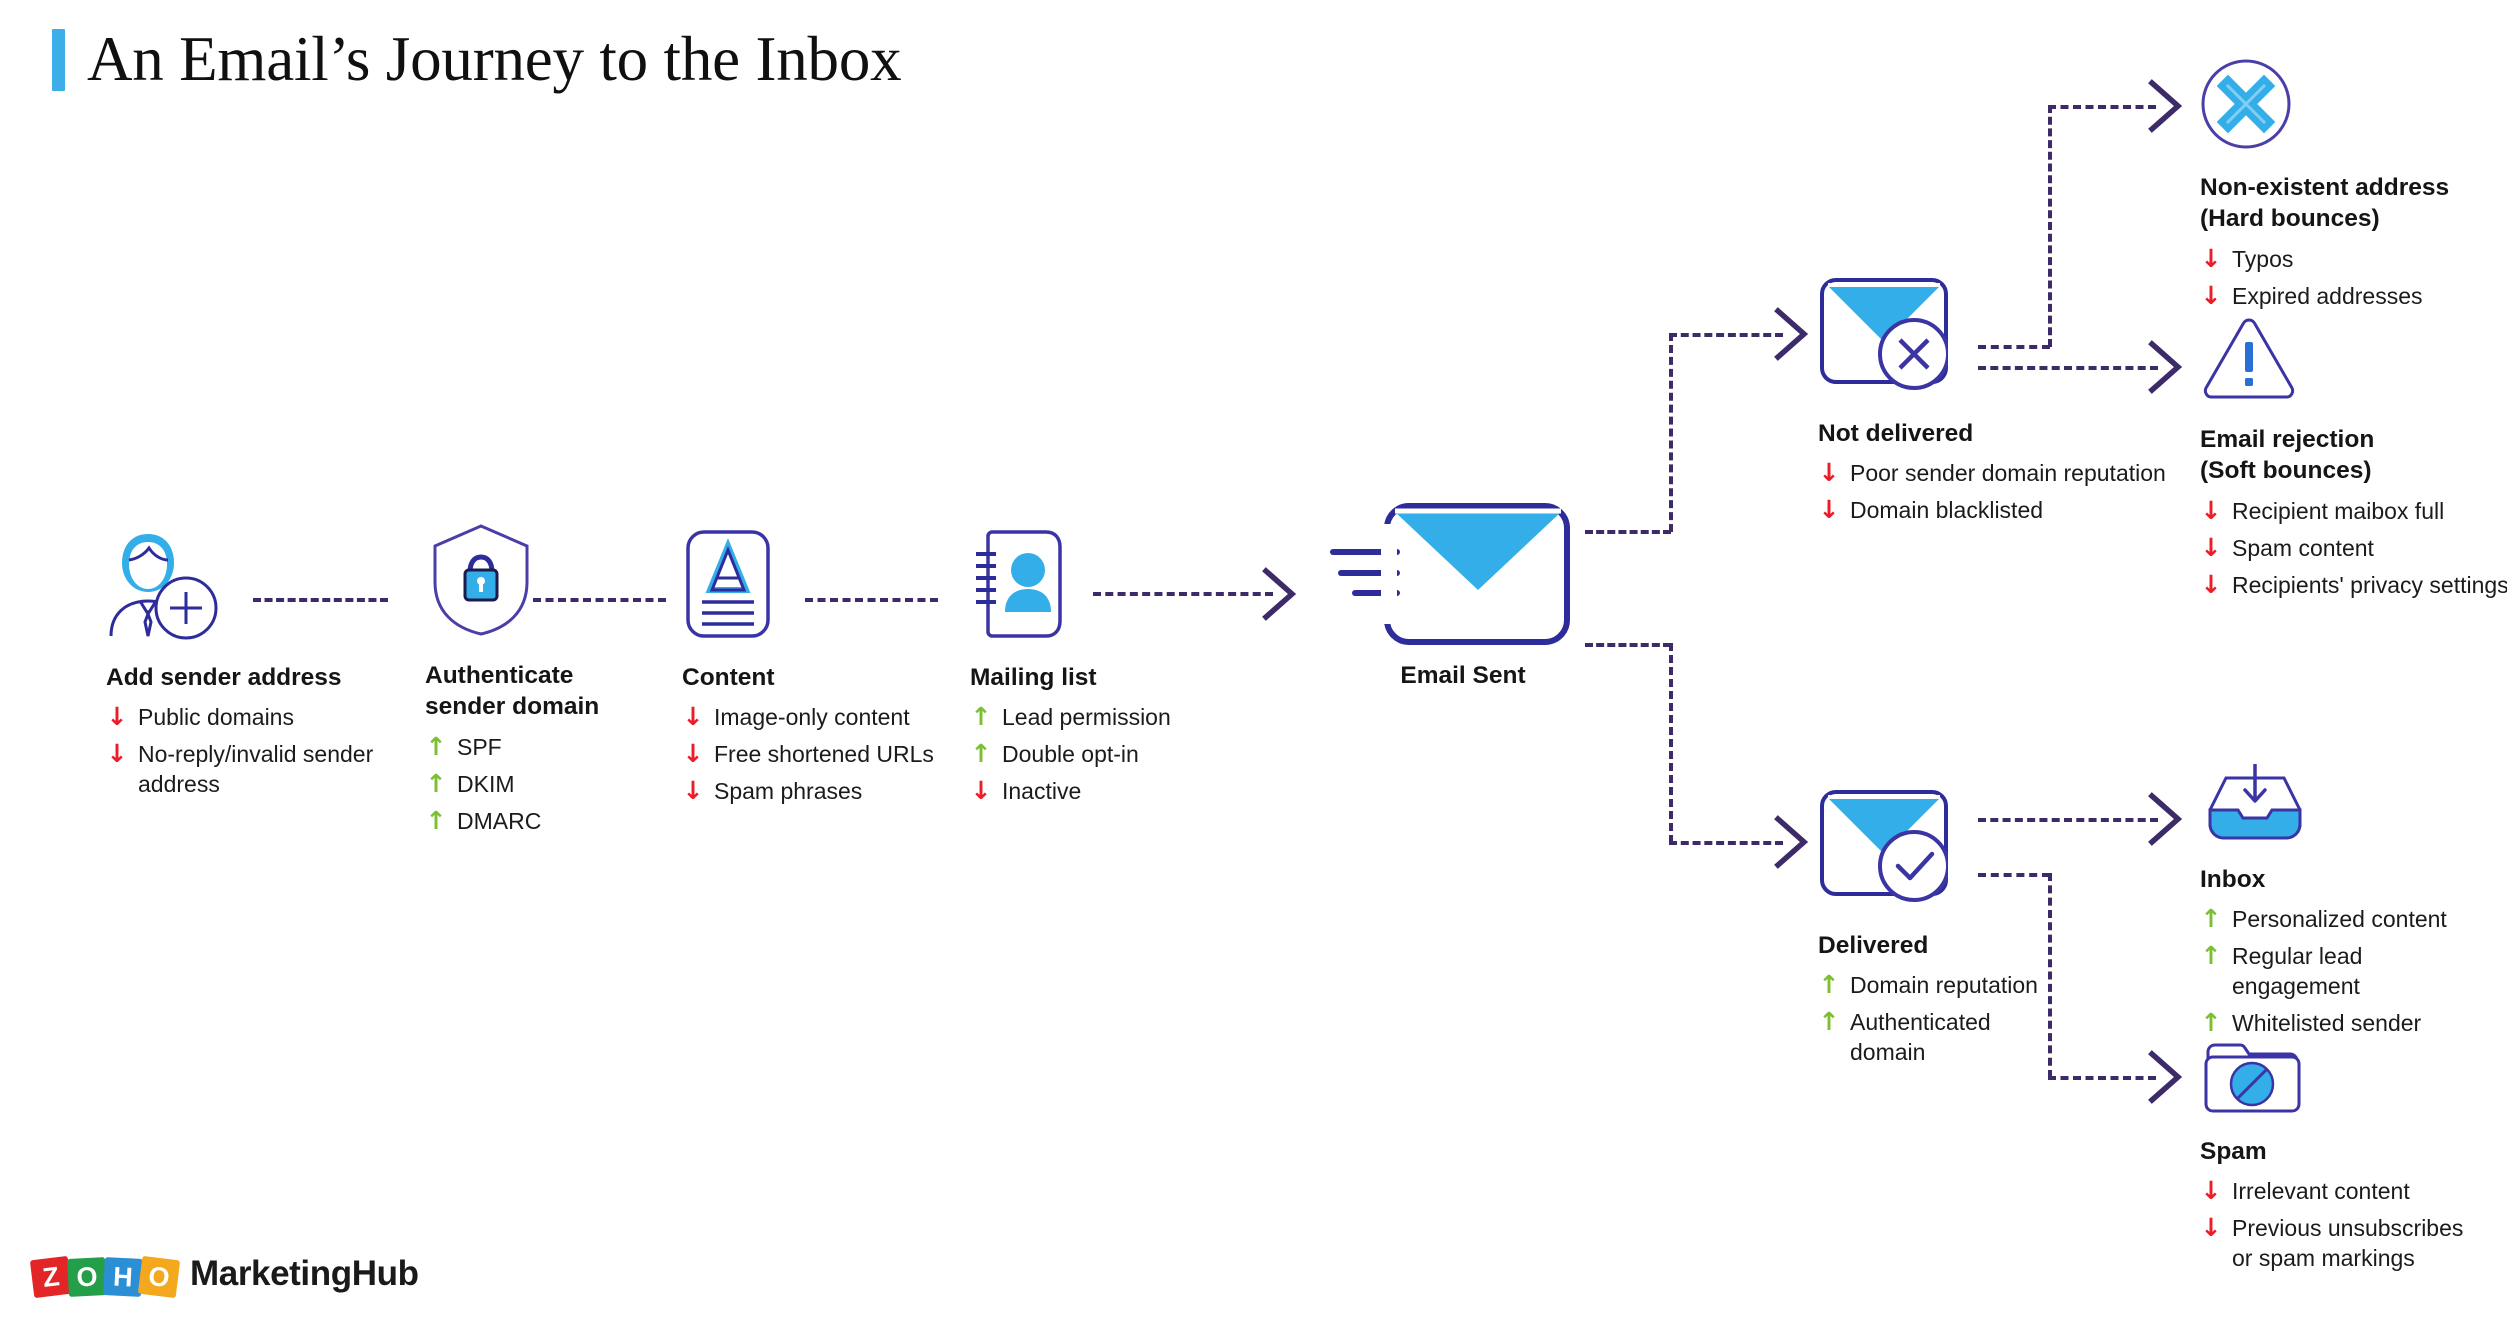 This screenshot has width=2507, height=1329. Describe the element at coordinates (1042, 791) in the screenshot. I see `bullet-text: Inactive` at that location.